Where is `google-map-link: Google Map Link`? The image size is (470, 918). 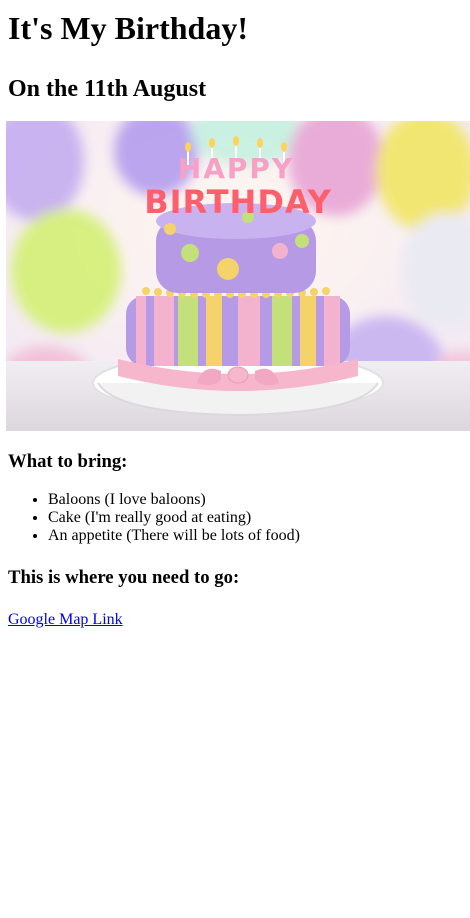
google-map-link: Google Map Link is located at coordinates (65, 620).